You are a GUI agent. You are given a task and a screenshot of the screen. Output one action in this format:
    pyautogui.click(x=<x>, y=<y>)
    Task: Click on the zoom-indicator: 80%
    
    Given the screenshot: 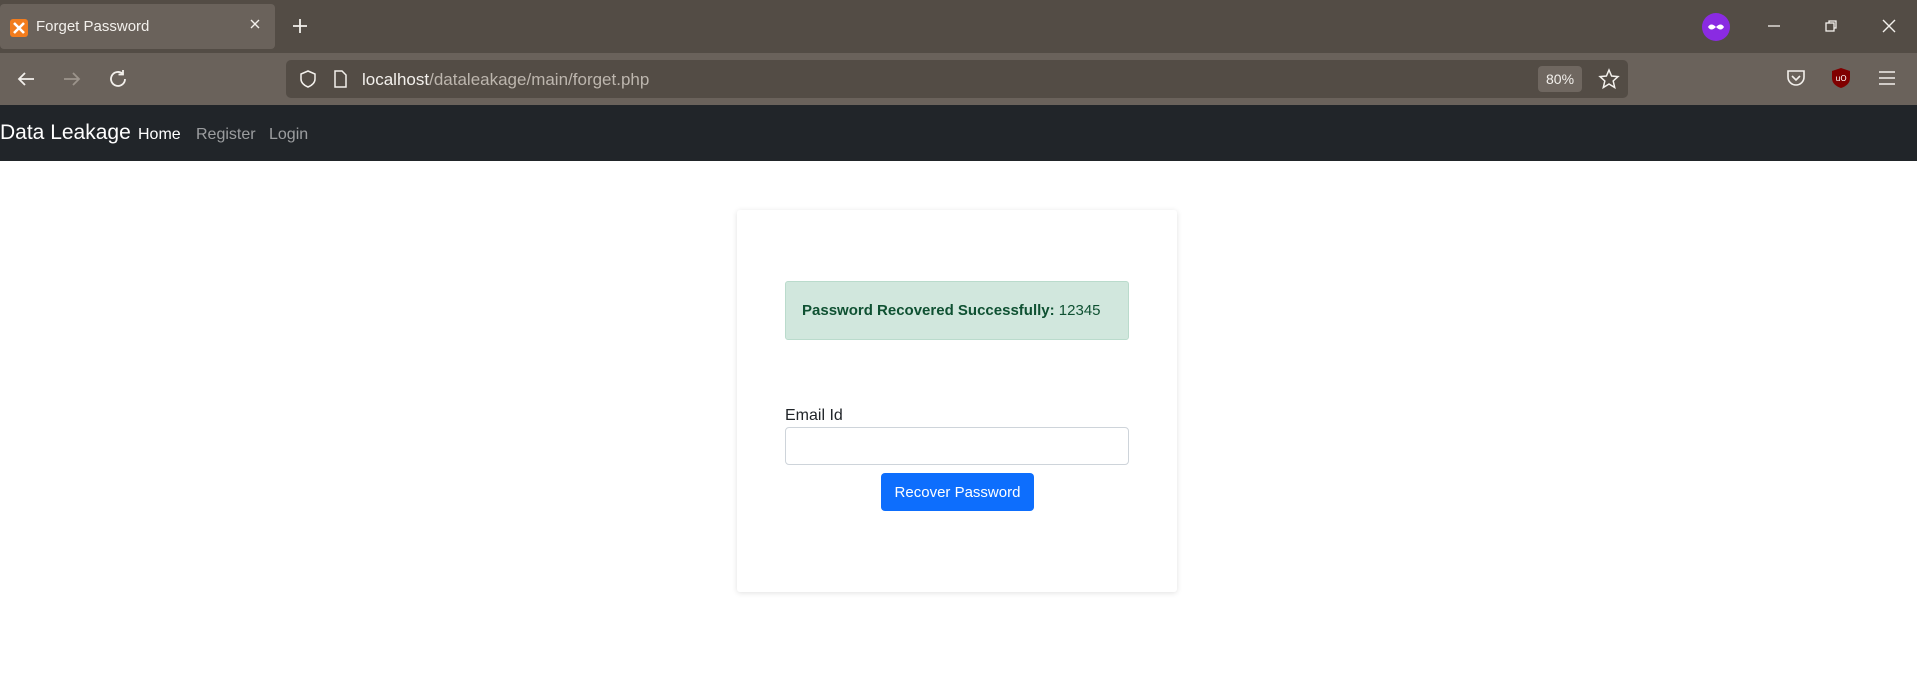 What is the action you would take?
    pyautogui.click(x=1560, y=79)
    